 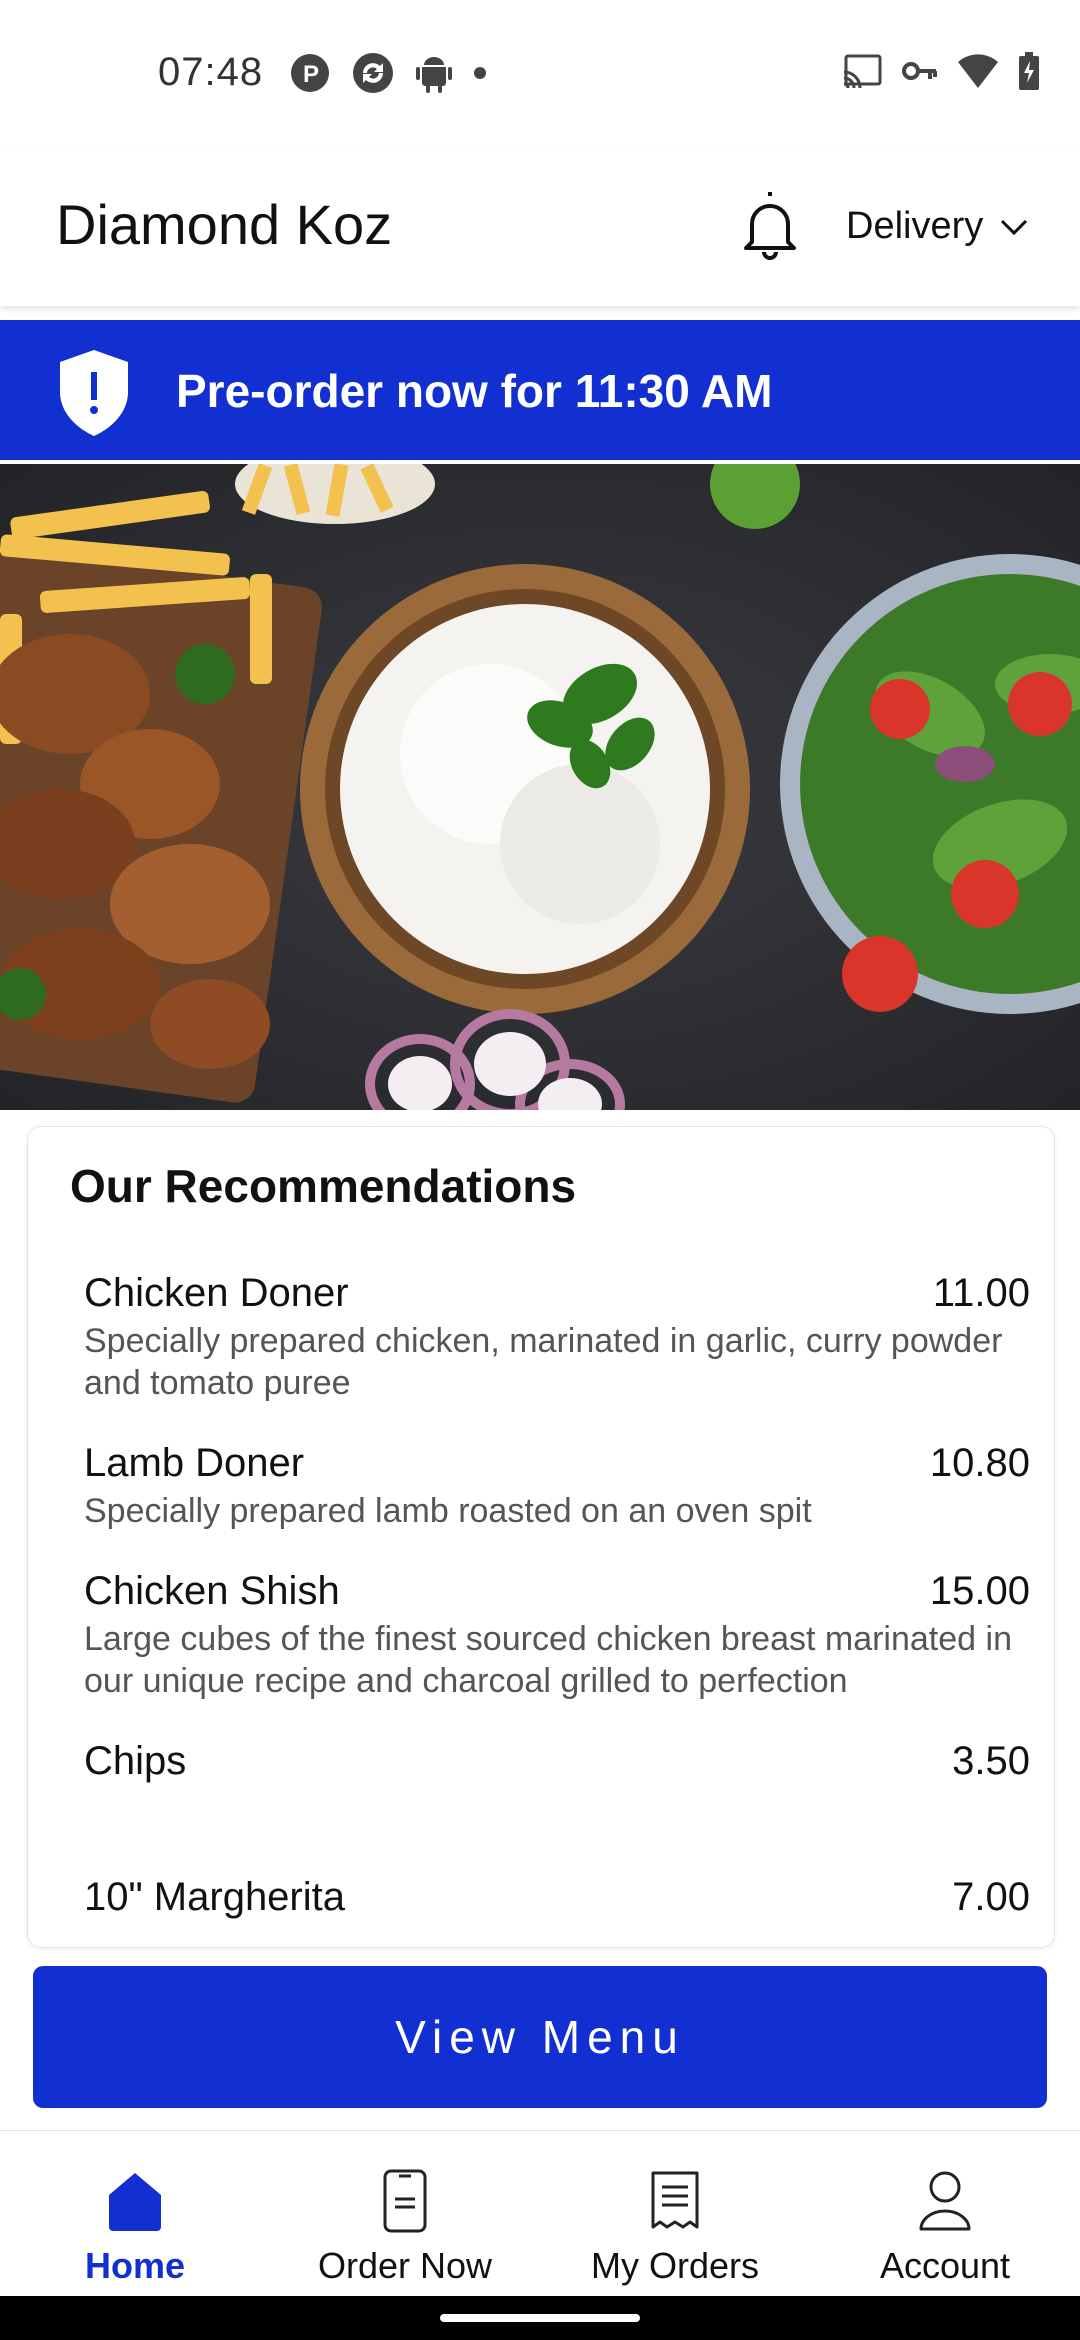 I want to click on delivery-mode-selector: Delivery, so click(x=937, y=226).